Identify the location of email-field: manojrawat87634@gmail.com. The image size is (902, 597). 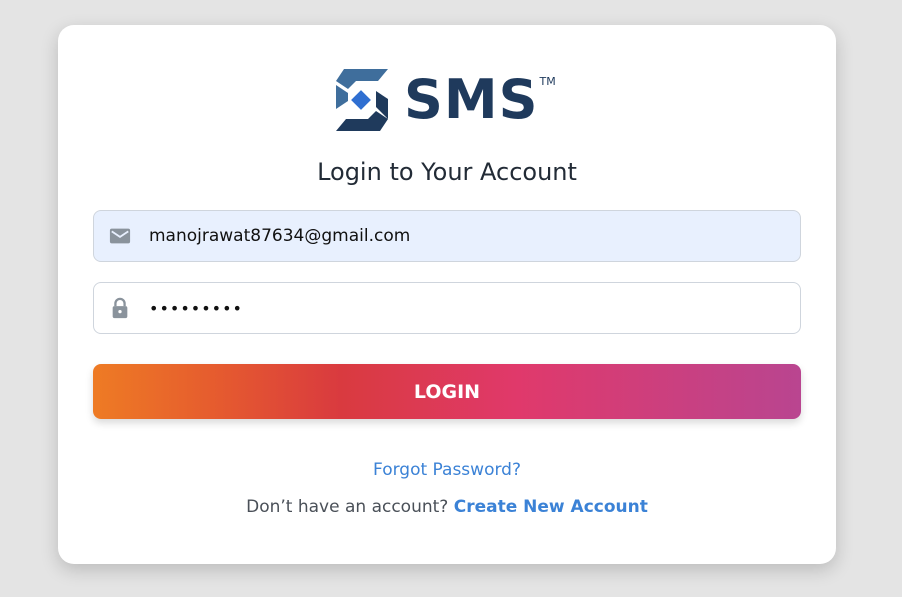
(447, 236).